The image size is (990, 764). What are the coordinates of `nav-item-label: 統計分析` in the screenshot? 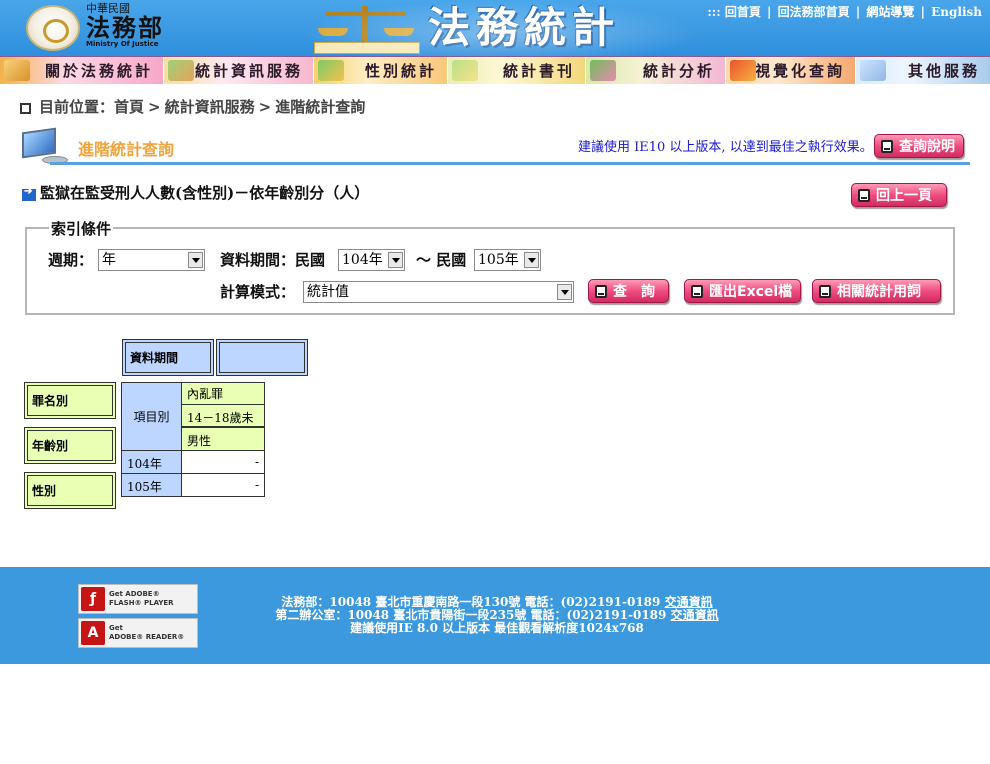 It's located at (678, 71).